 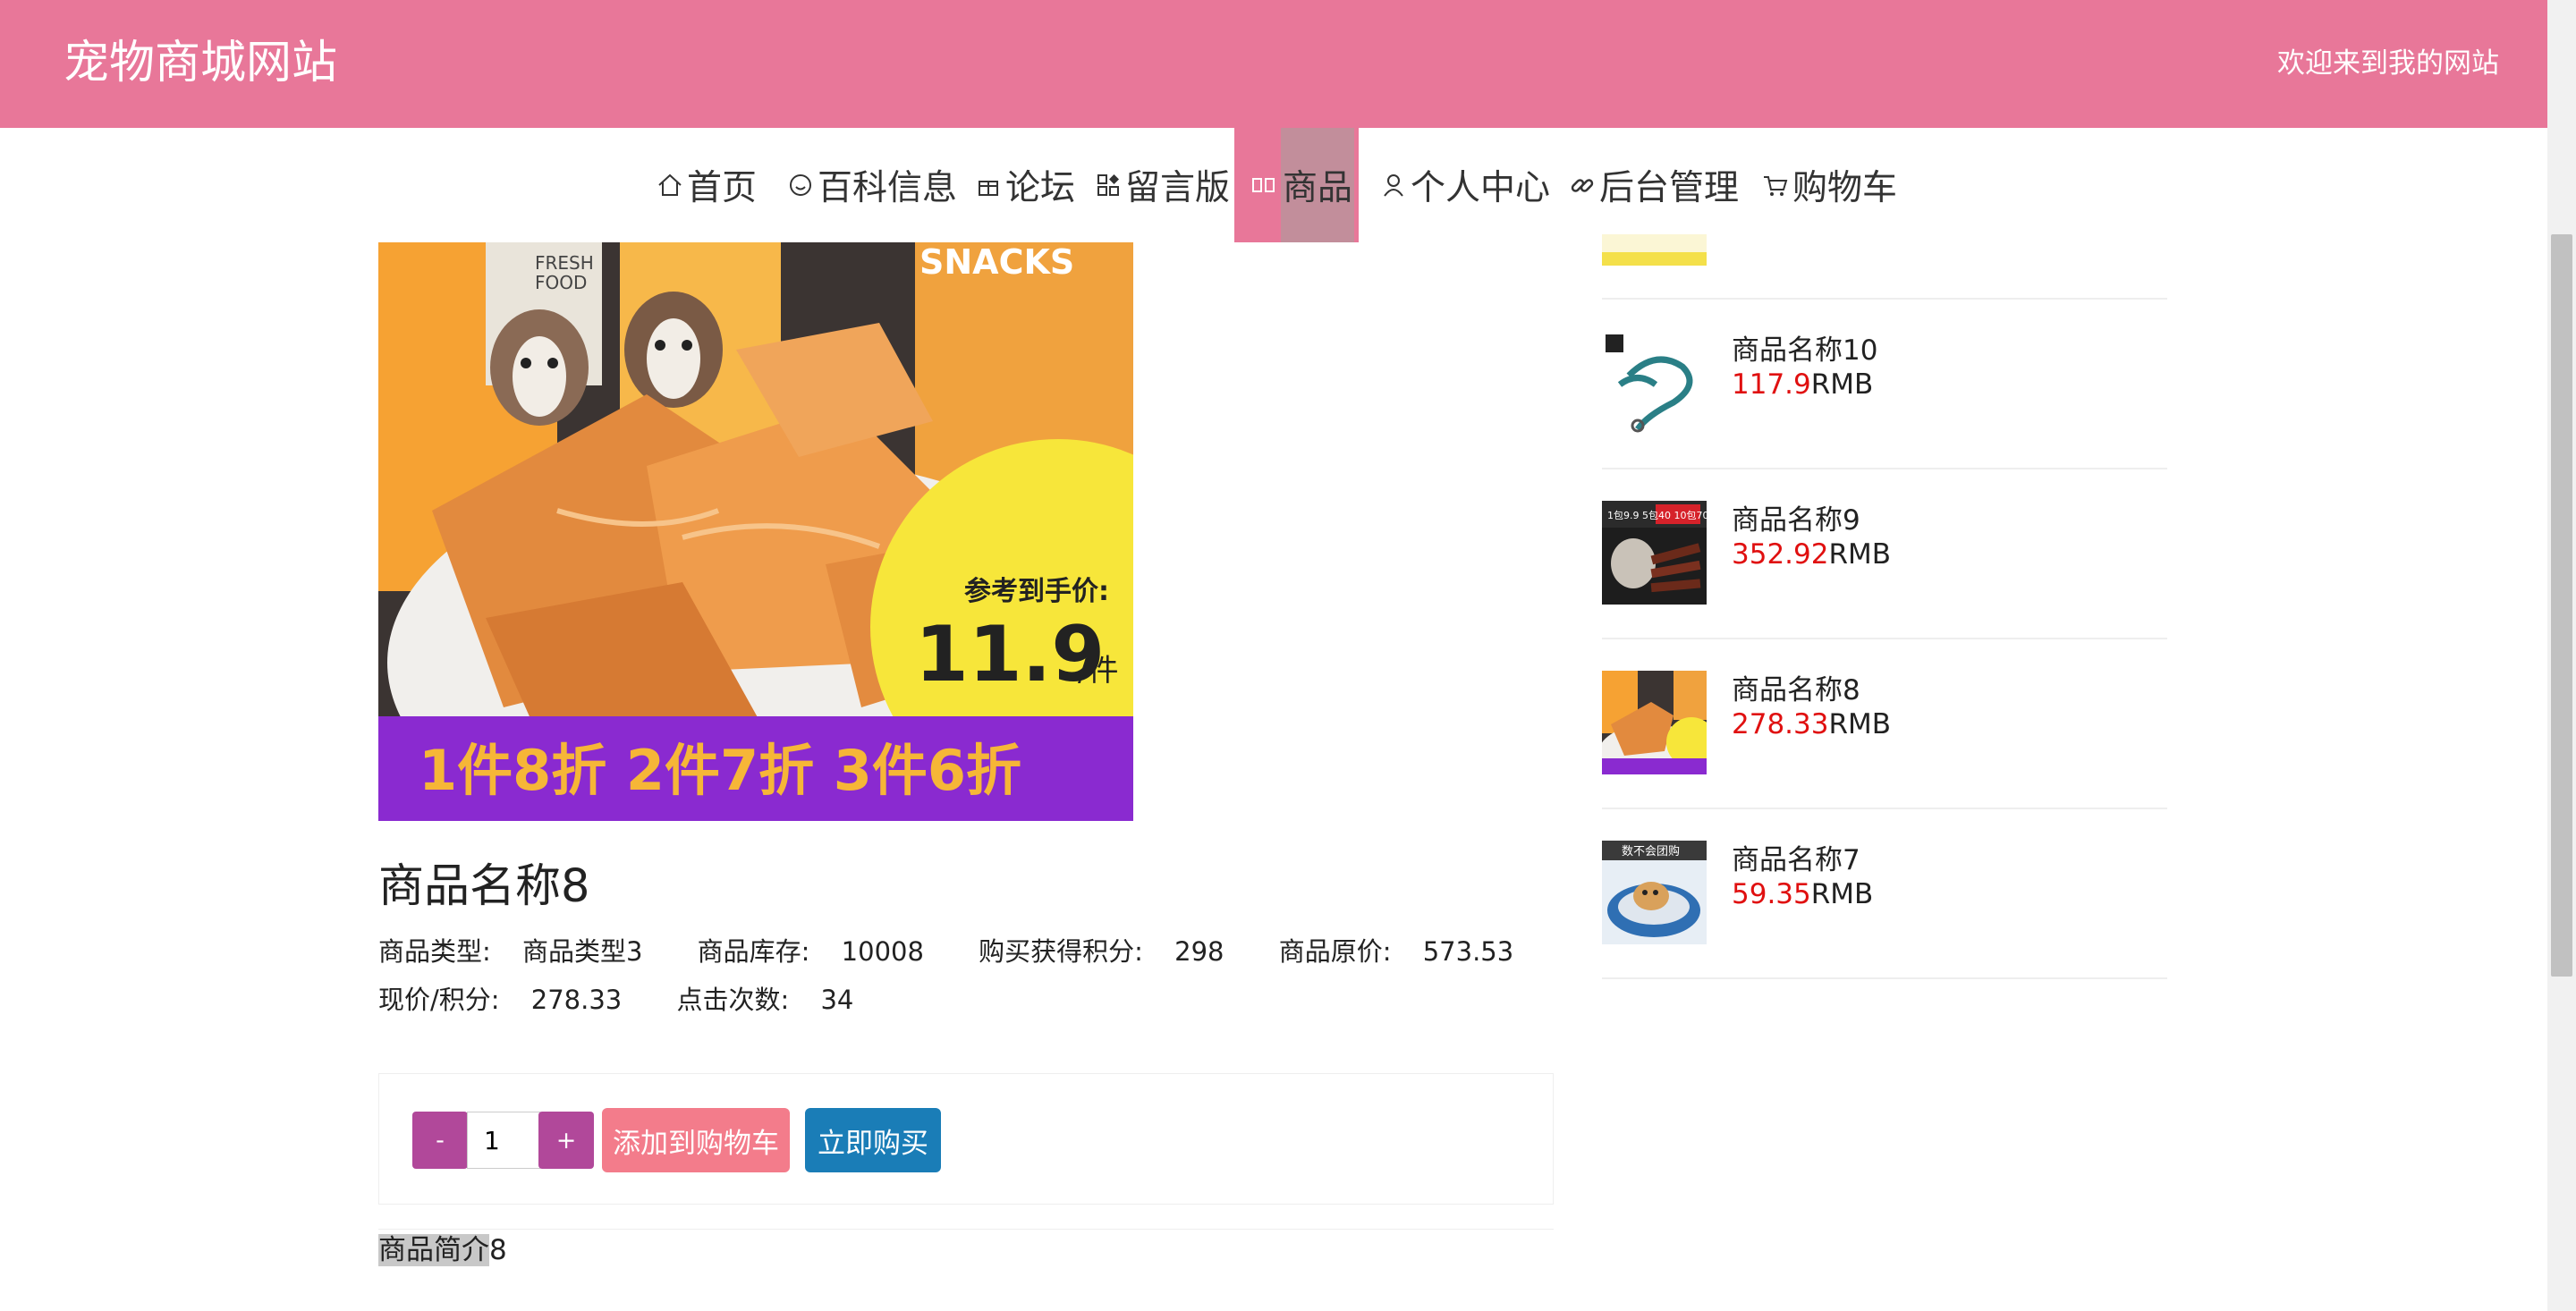 What do you see at coordinates (1796, 860) in the screenshot?
I see `sidebar-product-name: 商品名称7` at bounding box center [1796, 860].